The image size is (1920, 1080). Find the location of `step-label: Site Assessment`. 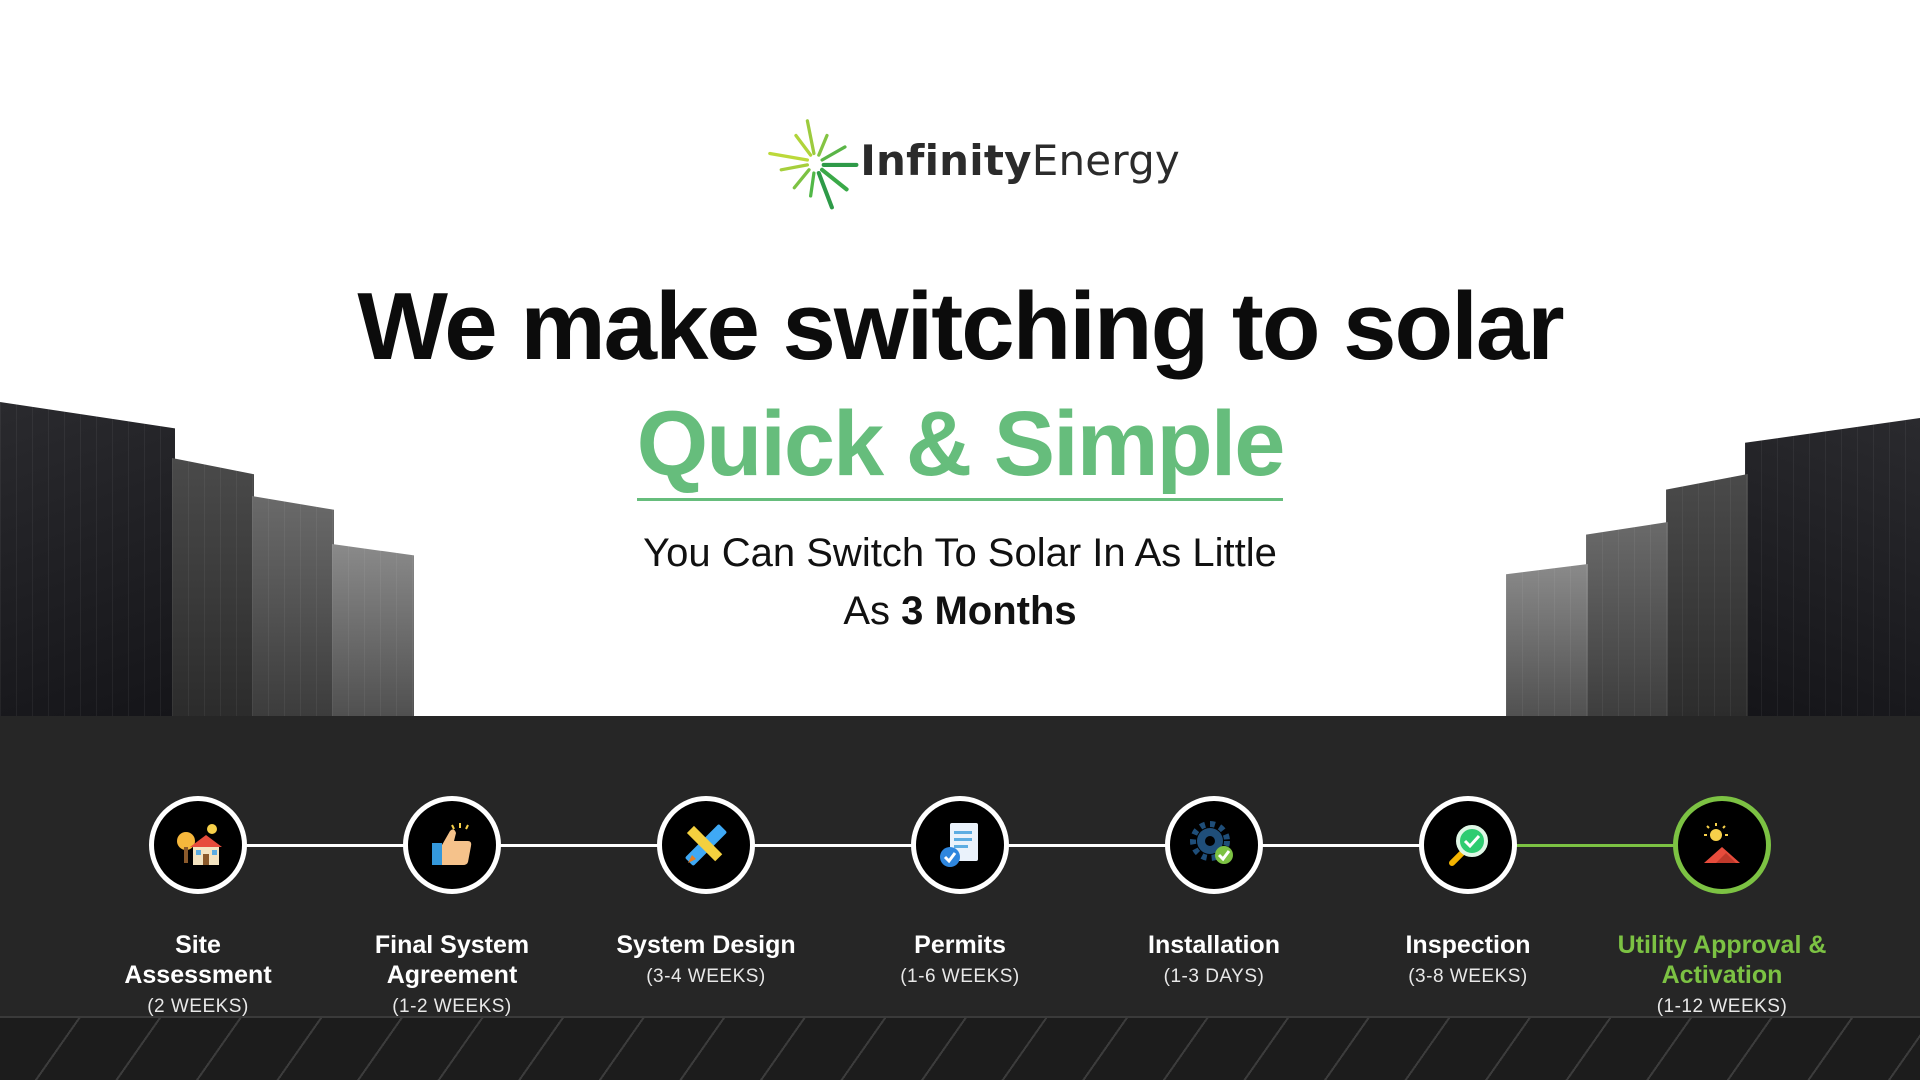

step-label: Site Assessment is located at coordinates (197, 960).